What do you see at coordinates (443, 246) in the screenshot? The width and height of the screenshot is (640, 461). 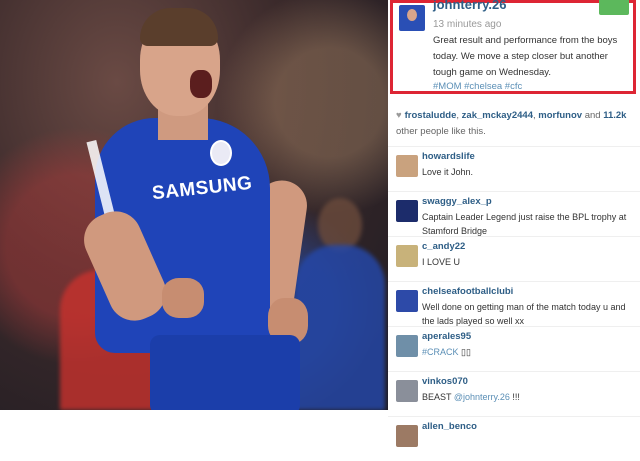 I see `comment-username: c_andy22` at bounding box center [443, 246].